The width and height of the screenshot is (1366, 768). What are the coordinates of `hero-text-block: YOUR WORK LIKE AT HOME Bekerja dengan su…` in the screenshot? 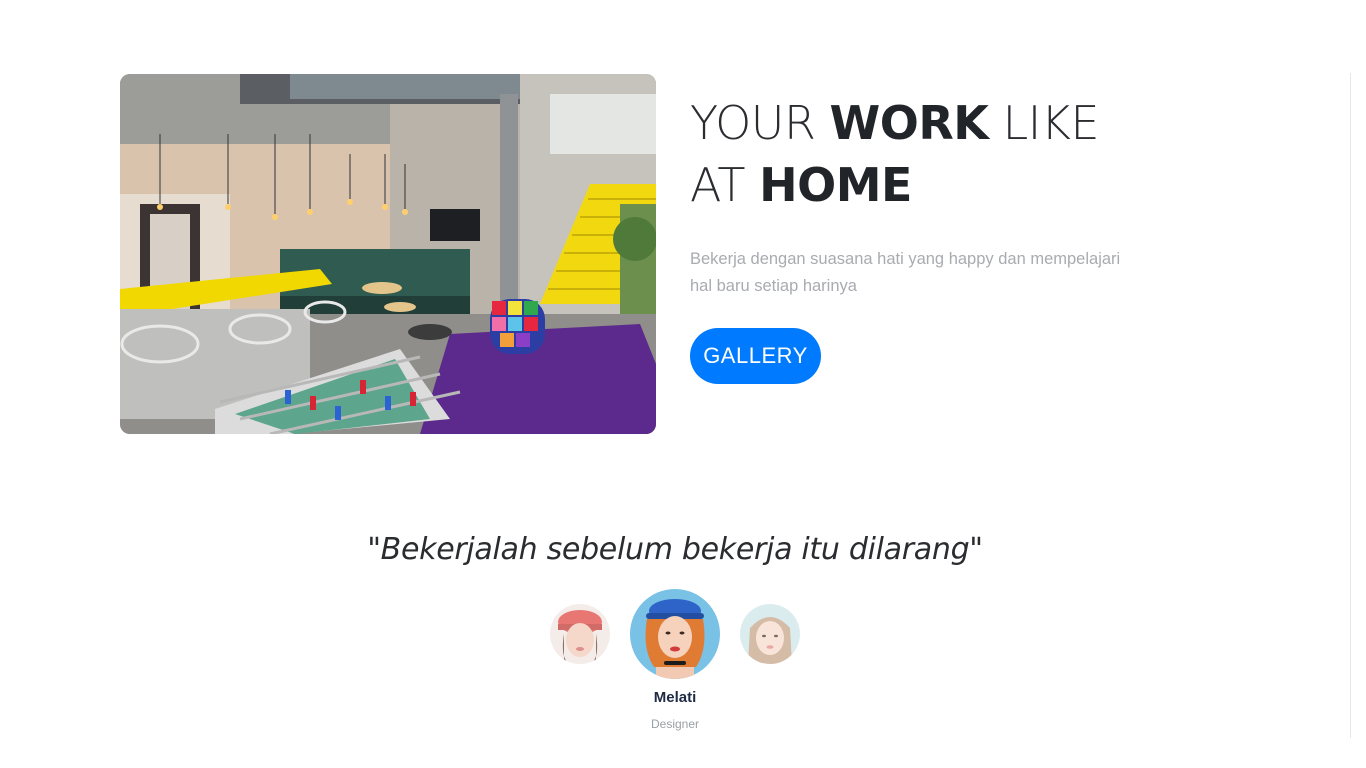 It's located at (915, 196).